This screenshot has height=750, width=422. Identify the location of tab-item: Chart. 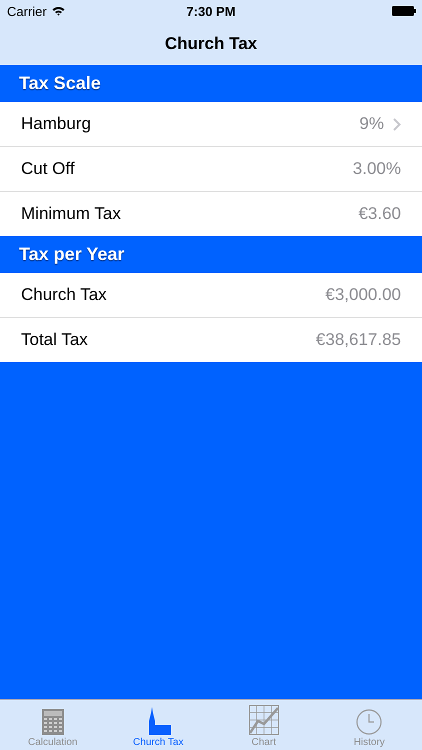
(263, 725).